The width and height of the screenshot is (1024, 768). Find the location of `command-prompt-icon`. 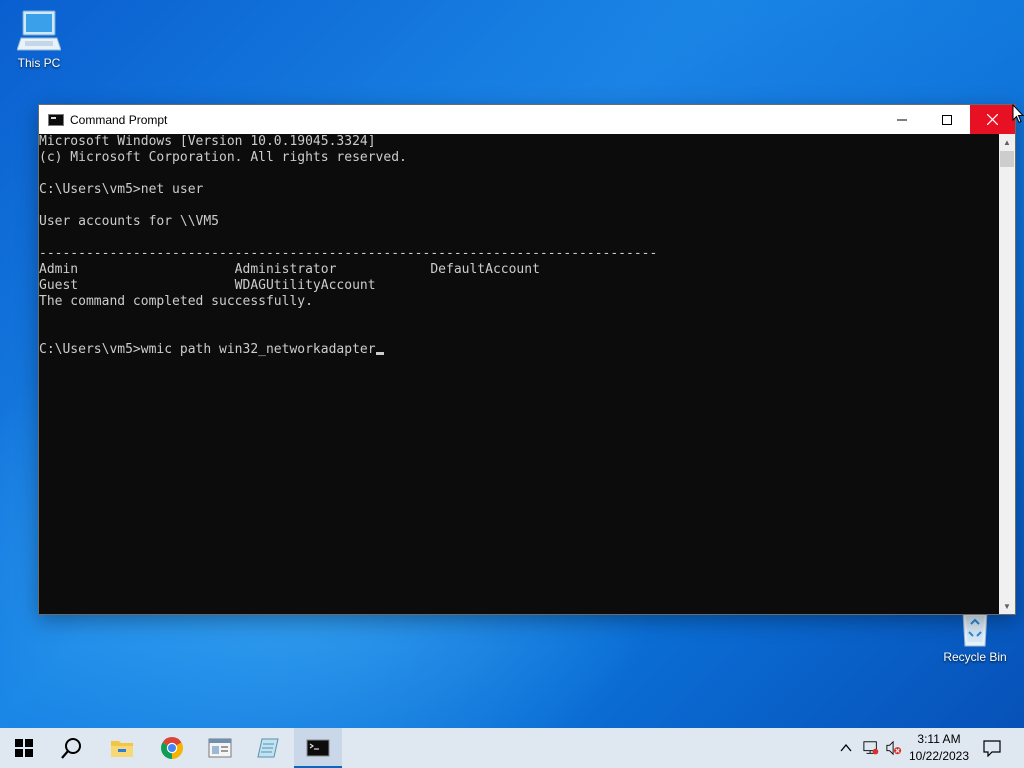

command-prompt-icon is located at coordinates (318, 748).